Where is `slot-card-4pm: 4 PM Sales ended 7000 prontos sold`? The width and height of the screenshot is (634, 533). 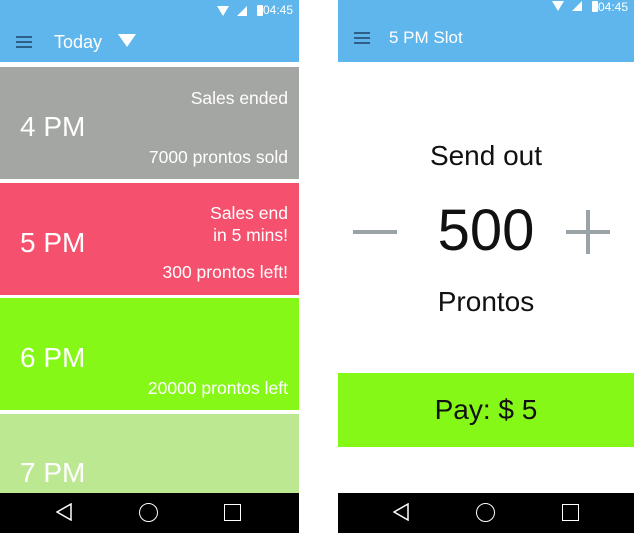
slot-card-4pm: 4 PM Sales ended 7000 prontos sold is located at coordinates (149, 123).